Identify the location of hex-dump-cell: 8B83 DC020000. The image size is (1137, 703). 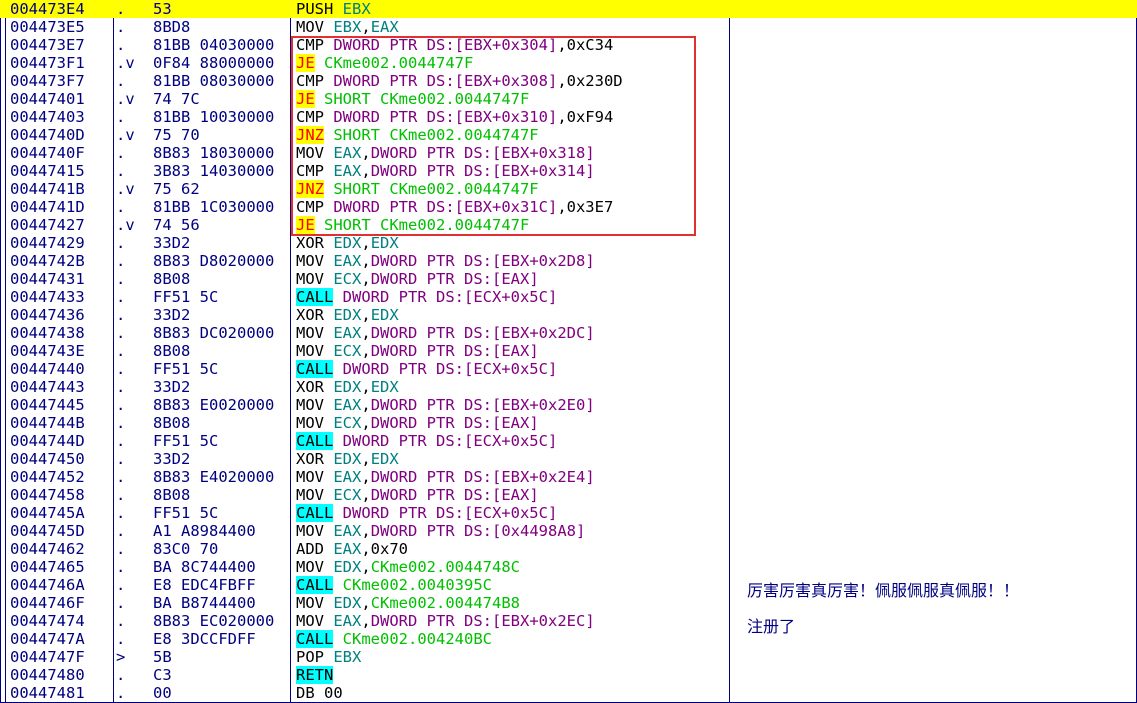
(214, 333).